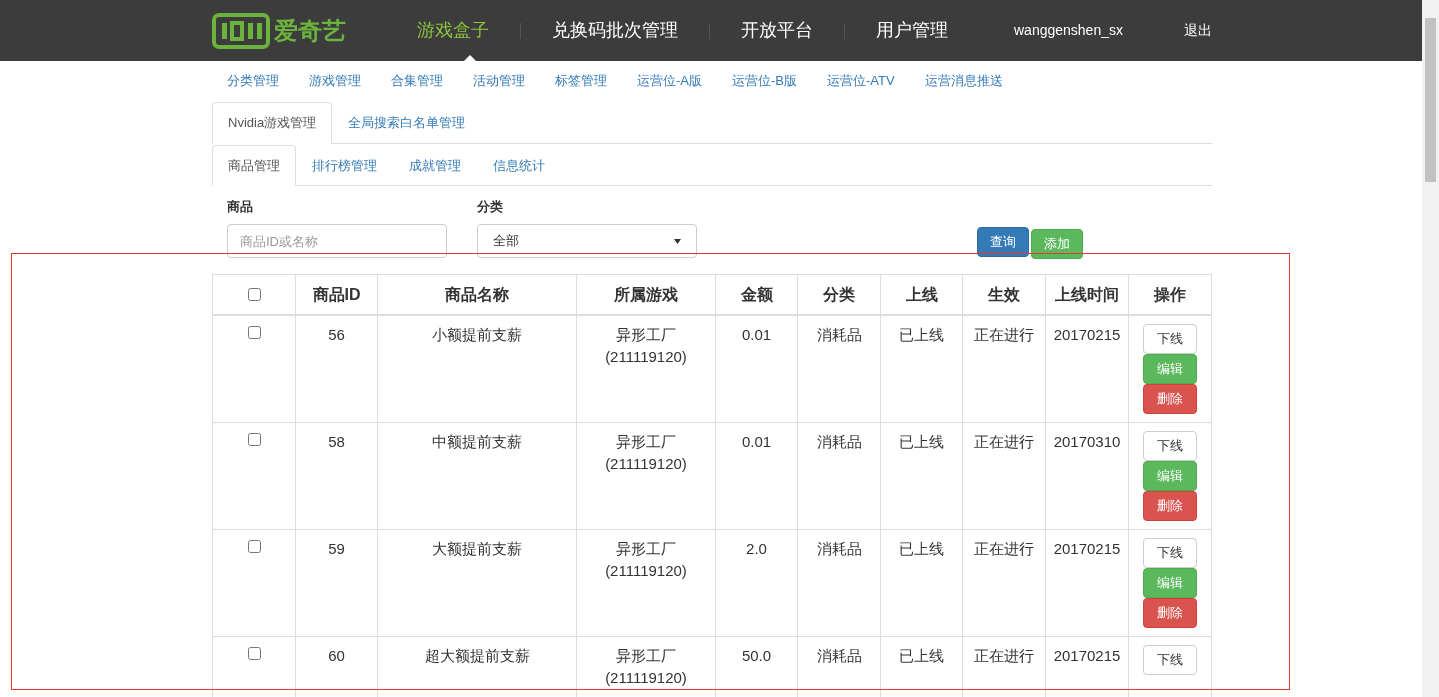 Image resolution: width=1439 pixels, height=697 pixels. What do you see at coordinates (646, 294) in the screenshot?
I see `column-header: 所属游戏` at bounding box center [646, 294].